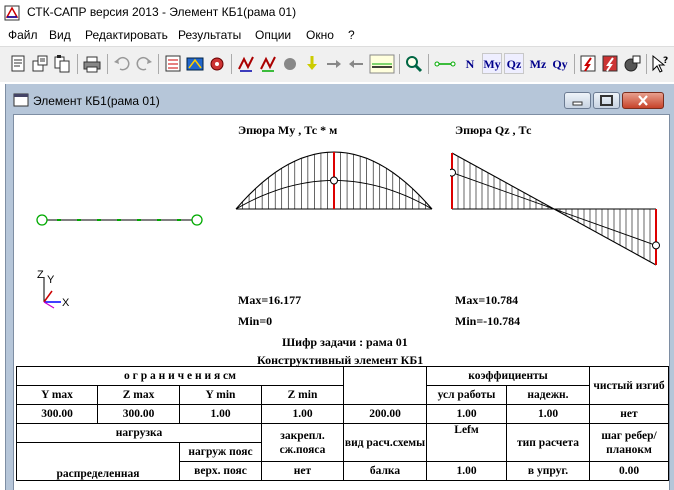 This screenshot has width=674, height=490. I want to click on arrow-right-icon, so click(334, 64).